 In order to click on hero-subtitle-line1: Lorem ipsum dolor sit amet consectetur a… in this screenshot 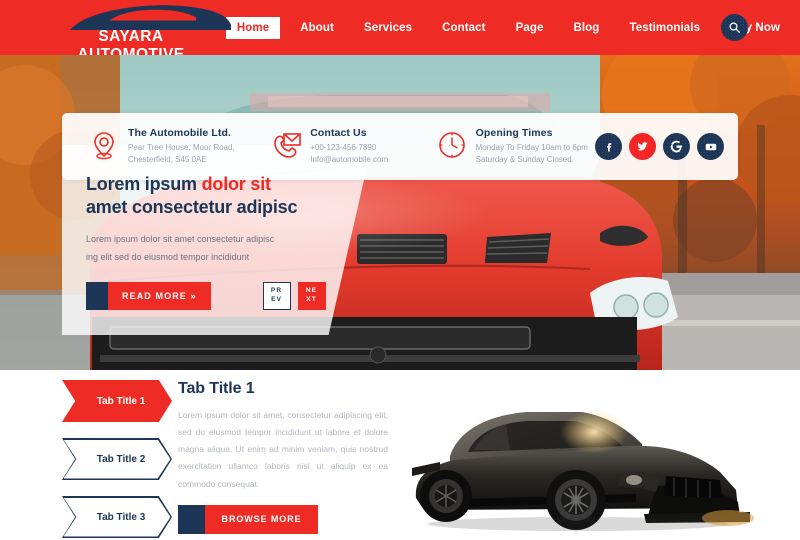, I will do `click(180, 239)`.